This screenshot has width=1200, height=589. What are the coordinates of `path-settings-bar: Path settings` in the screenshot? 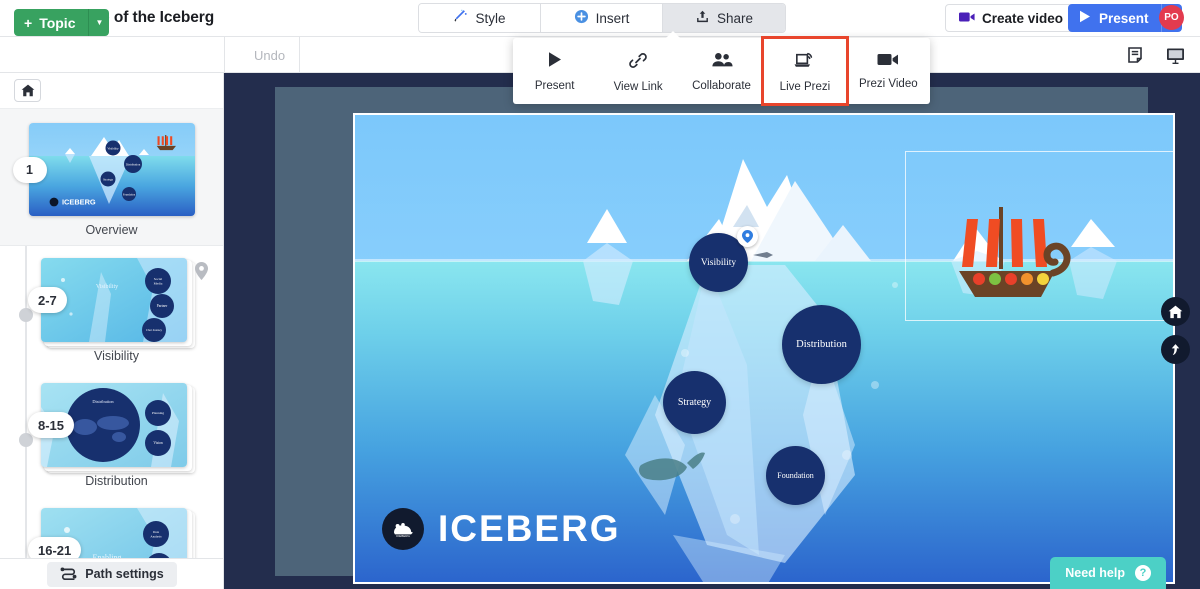 It's located at (111, 573).